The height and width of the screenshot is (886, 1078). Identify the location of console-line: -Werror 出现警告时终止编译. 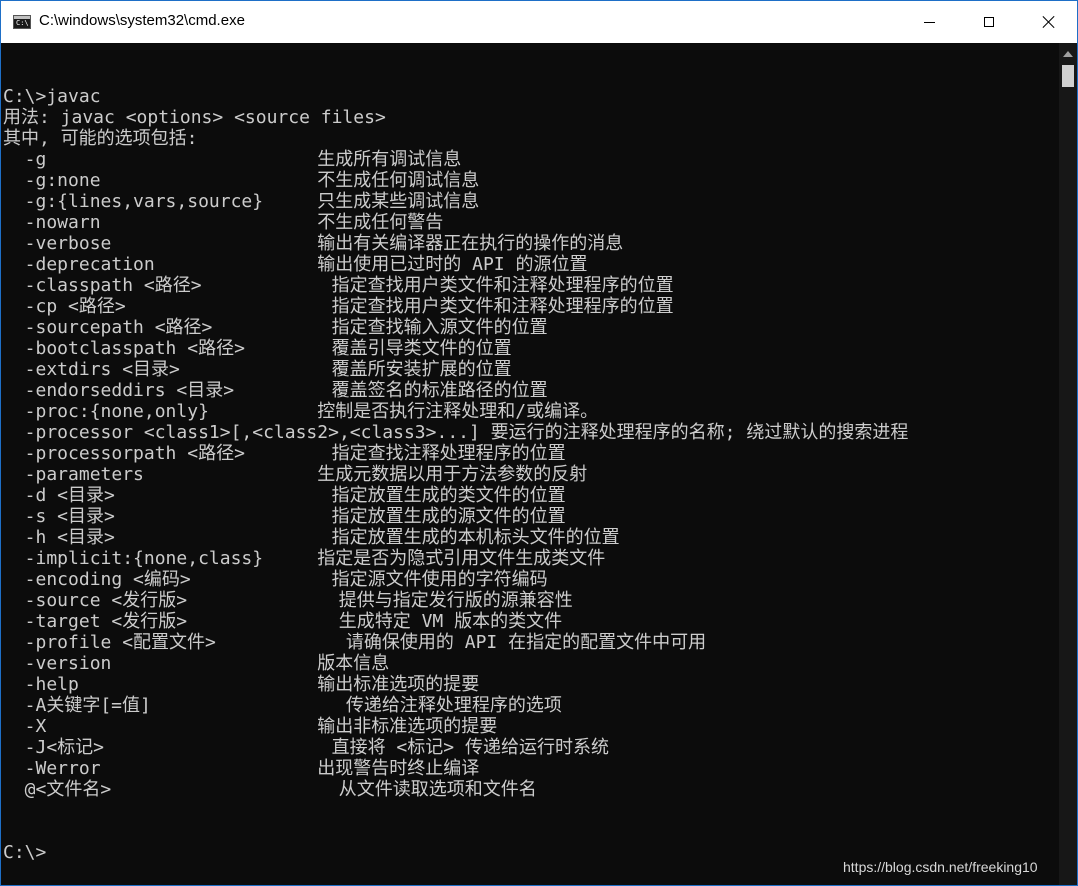
(241, 768).